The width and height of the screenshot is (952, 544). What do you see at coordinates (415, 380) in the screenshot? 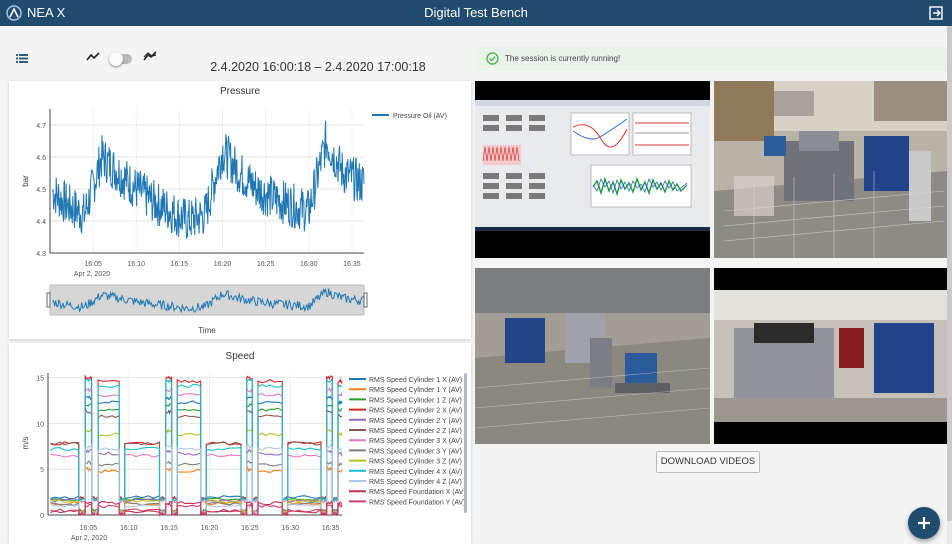
I see `legend-label: RMS Speed Cylinder 1 X (AV)` at bounding box center [415, 380].